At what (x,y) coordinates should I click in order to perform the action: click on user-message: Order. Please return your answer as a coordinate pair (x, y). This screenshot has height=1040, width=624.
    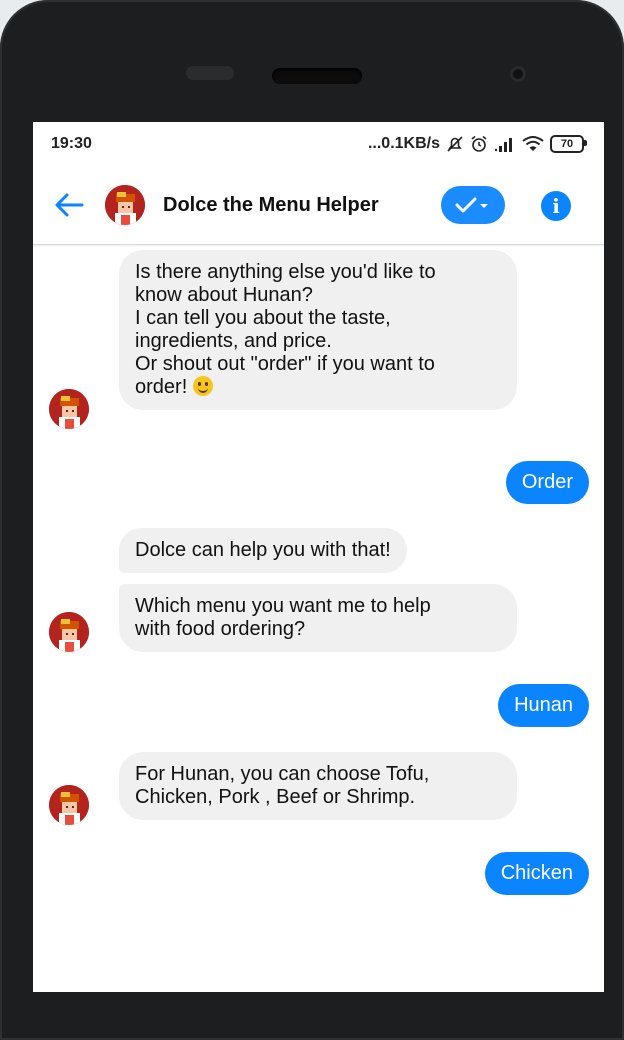
    Looking at the image, I should click on (547, 482).